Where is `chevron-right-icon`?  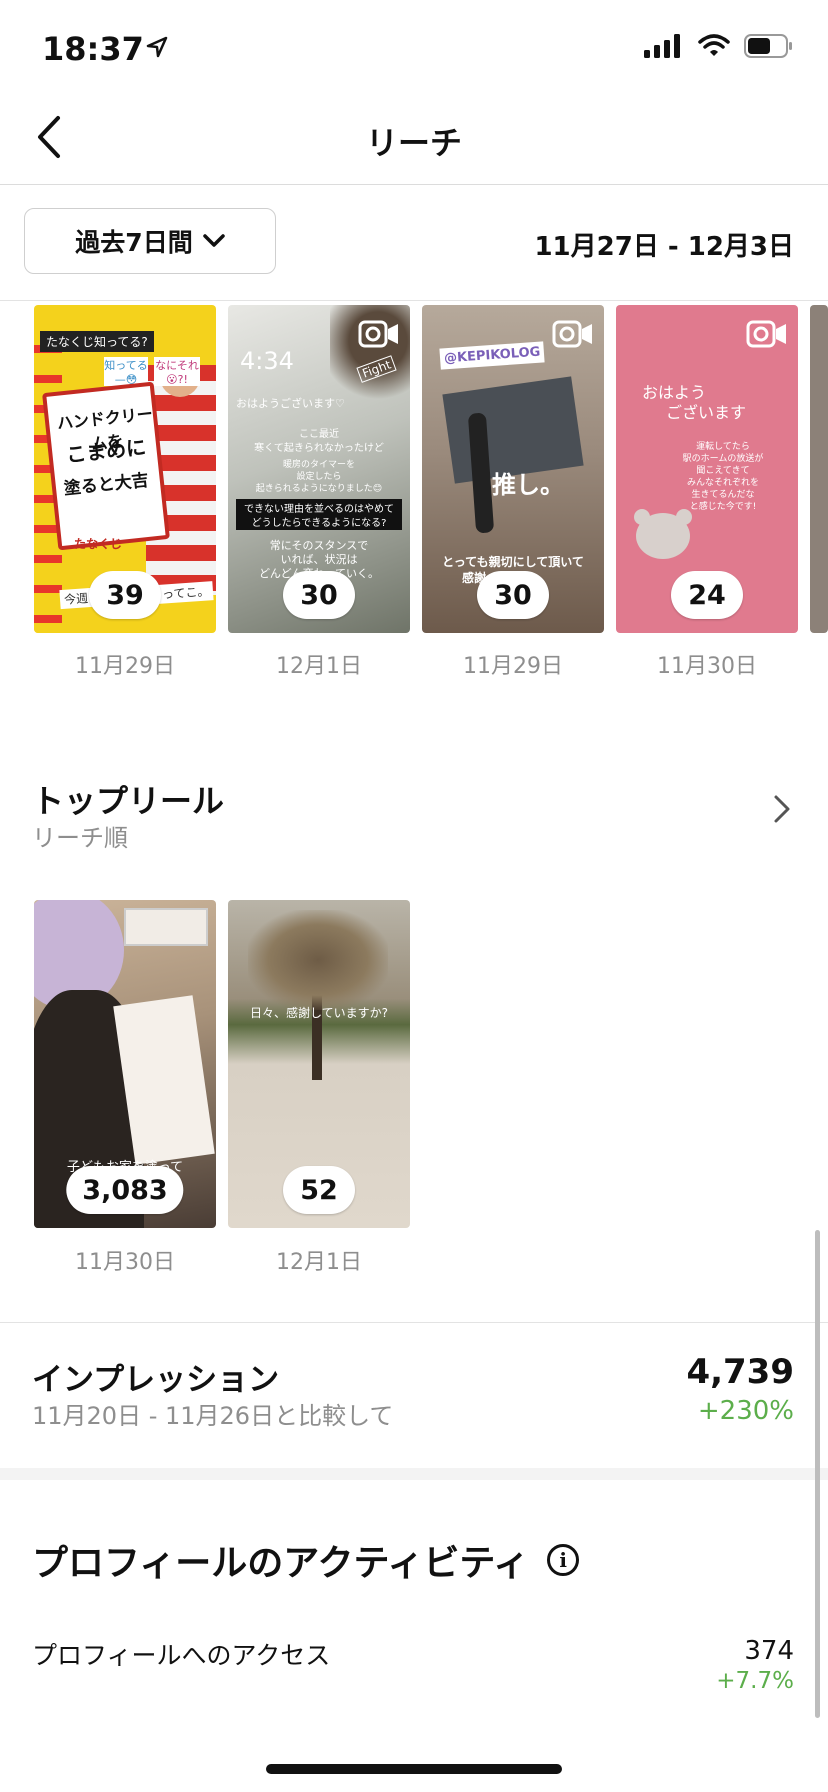 chevron-right-icon is located at coordinates (782, 809).